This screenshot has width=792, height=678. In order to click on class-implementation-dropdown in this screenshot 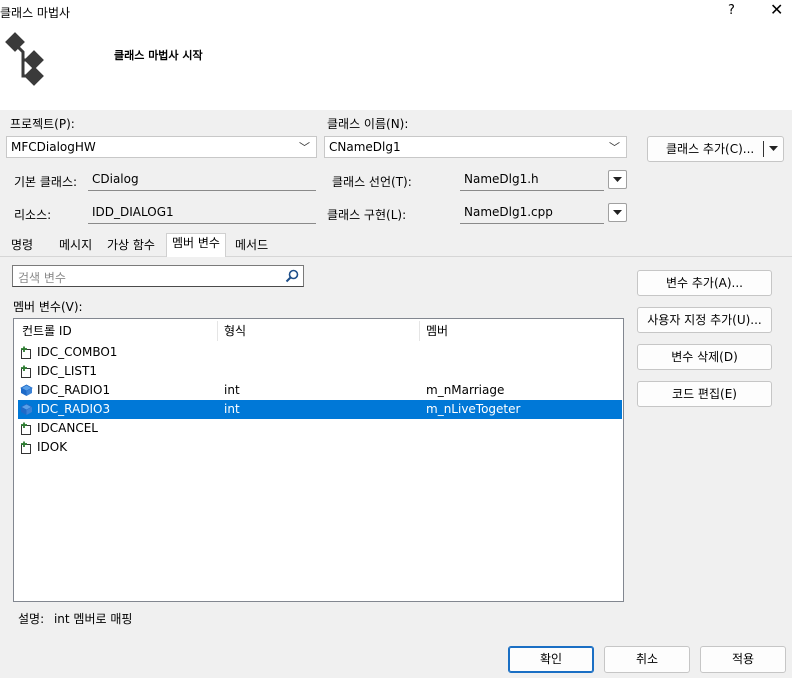, I will do `click(617, 212)`.